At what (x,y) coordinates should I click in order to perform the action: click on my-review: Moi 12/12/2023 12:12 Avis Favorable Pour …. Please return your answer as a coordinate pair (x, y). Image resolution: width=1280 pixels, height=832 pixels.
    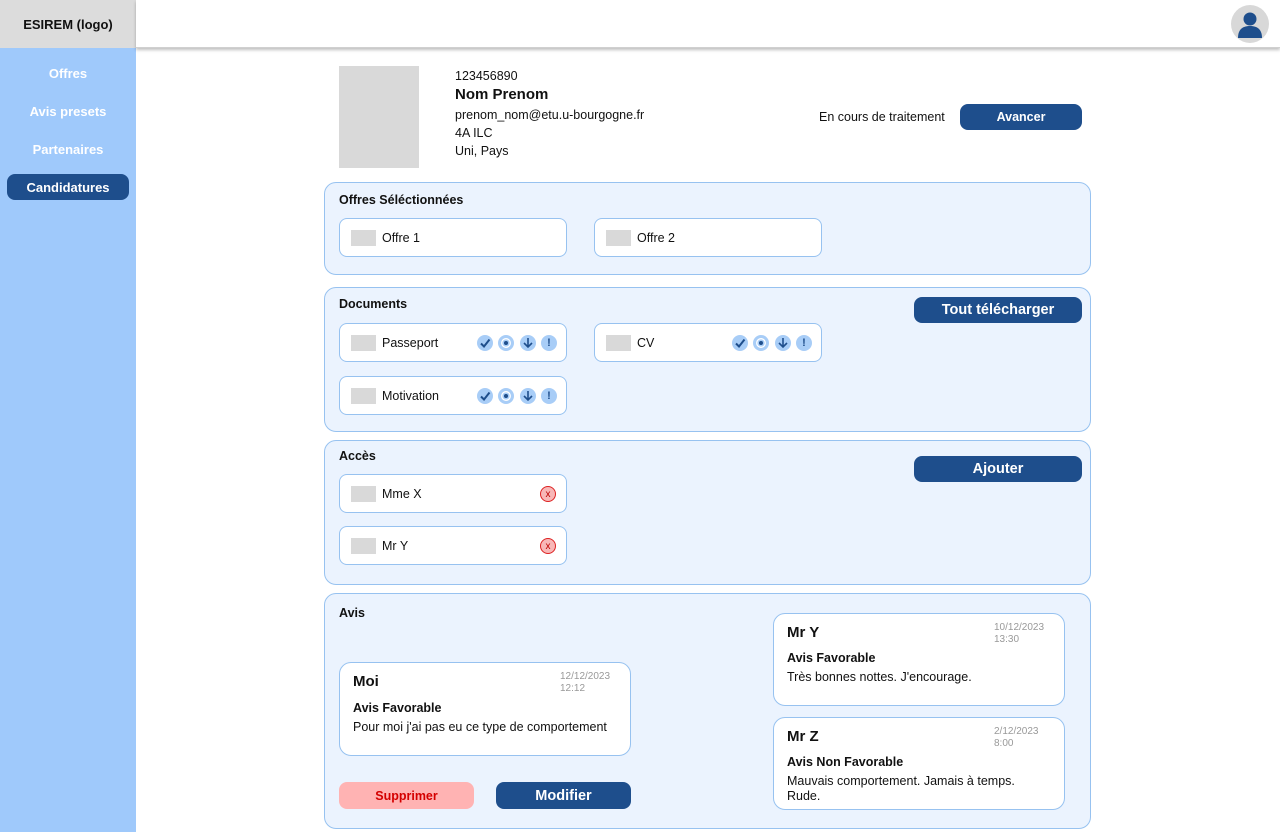
    Looking at the image, I should click on (485, 709).